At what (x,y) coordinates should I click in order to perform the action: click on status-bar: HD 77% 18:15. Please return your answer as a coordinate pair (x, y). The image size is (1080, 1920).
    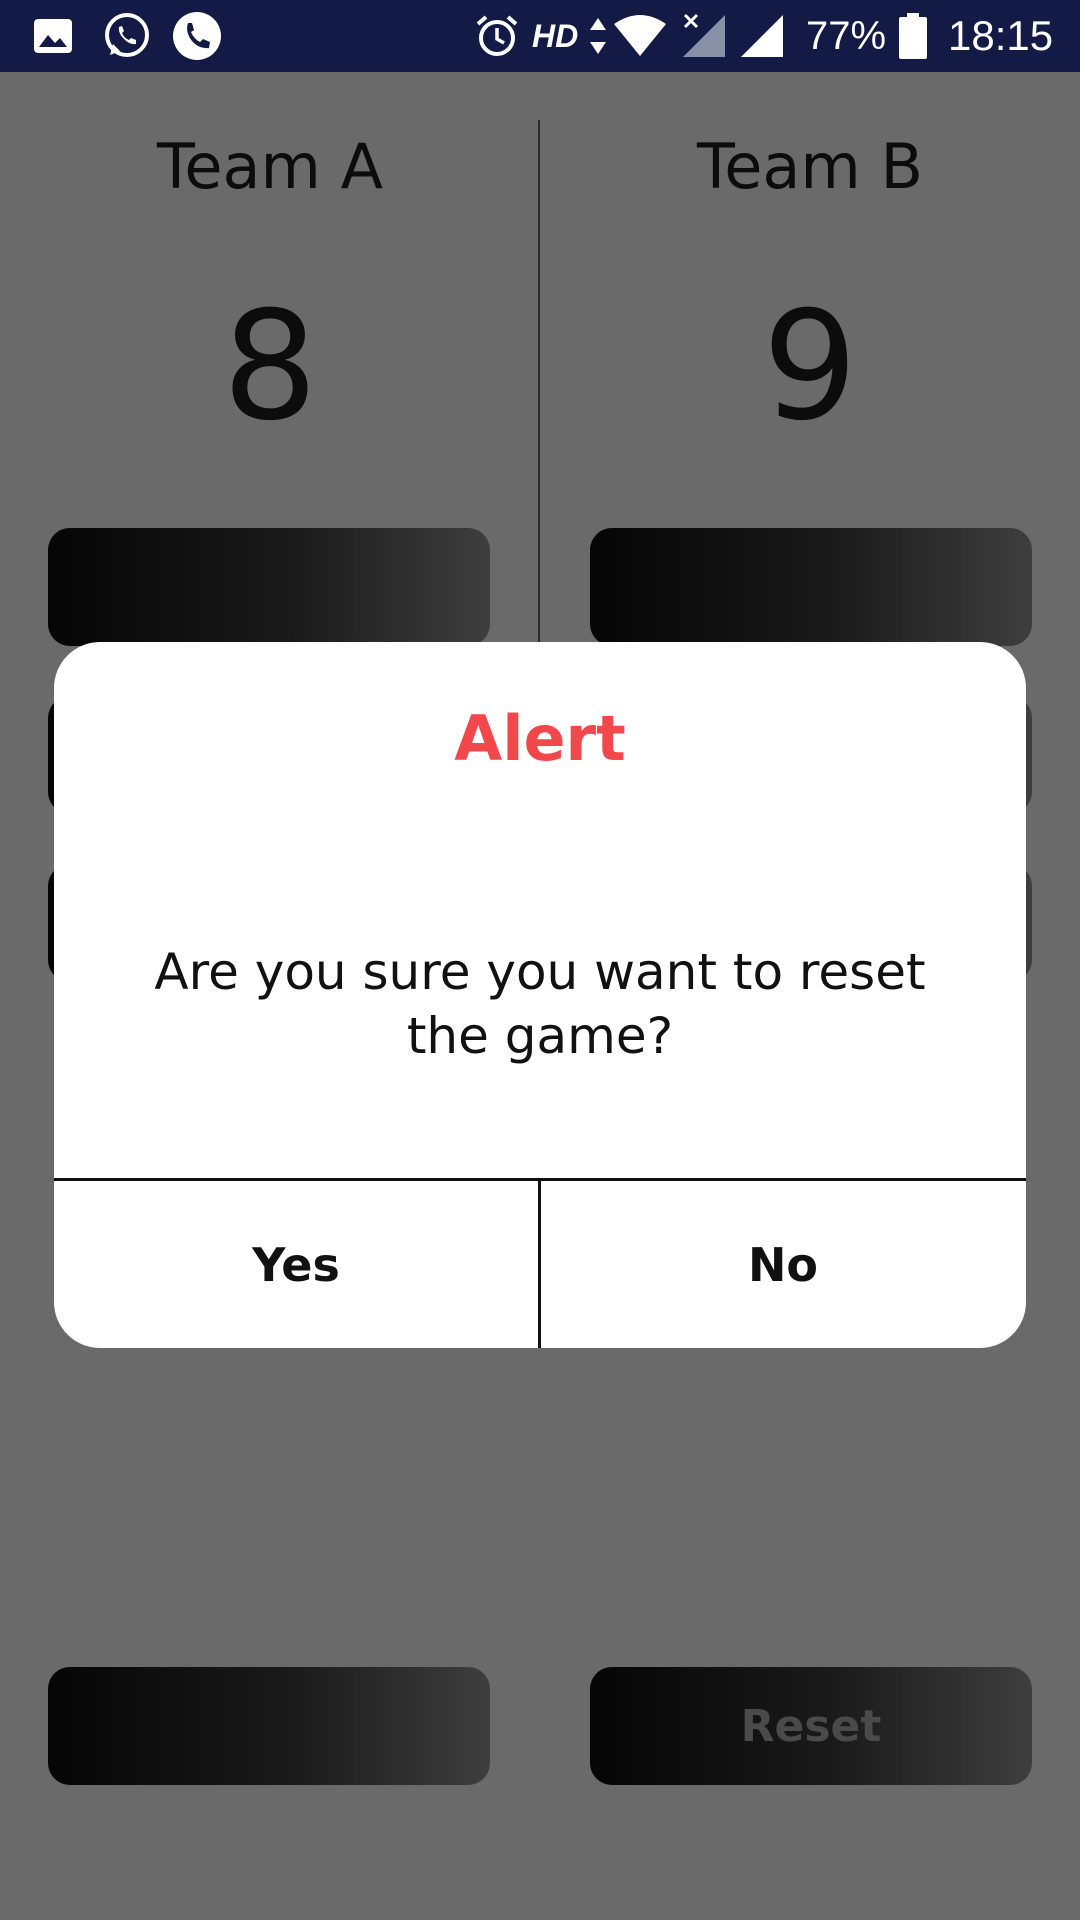
    Looking at the image, I should click on (540, 36).